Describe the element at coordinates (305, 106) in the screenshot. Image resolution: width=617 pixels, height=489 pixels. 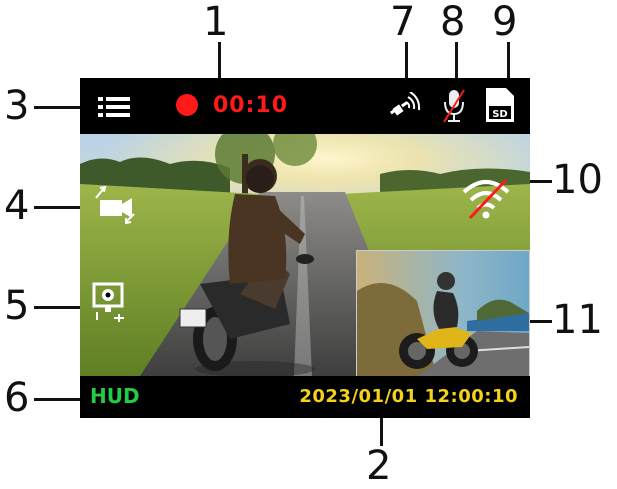
I see `top-status-bar: 00:10 SD` at that location.